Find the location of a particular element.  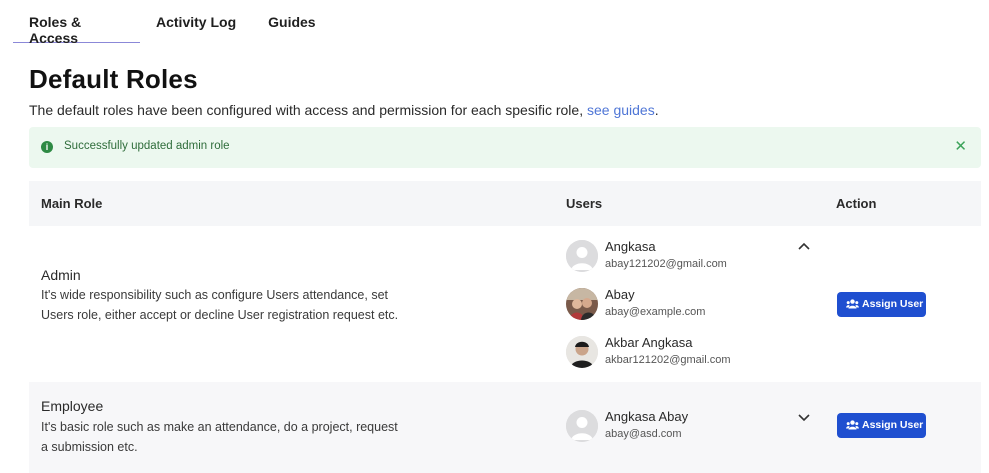

role-name: Employee is located at coordinates (72, 406).